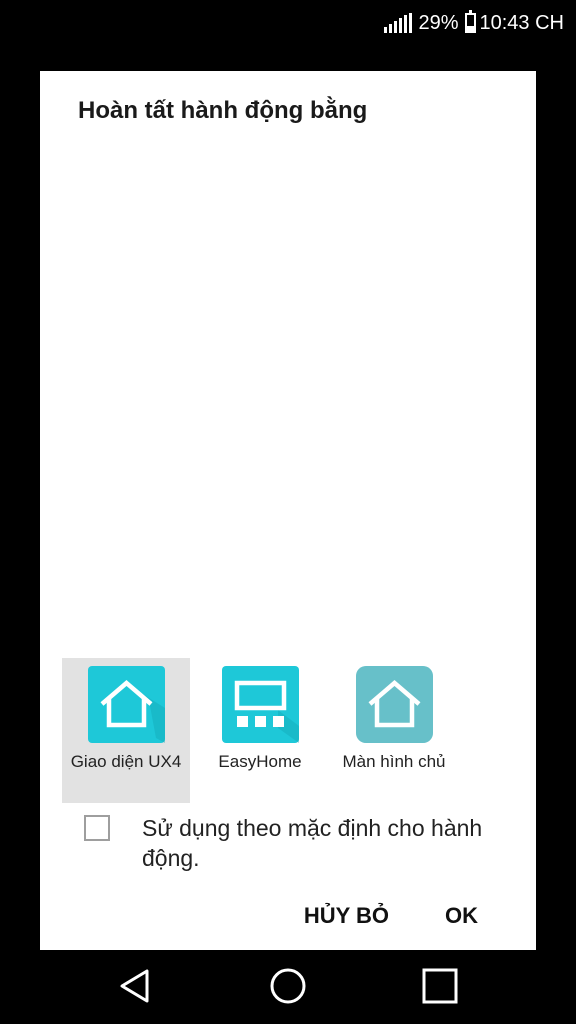  I want to click on app-label: Giao diện UX4, so click(126, 761).